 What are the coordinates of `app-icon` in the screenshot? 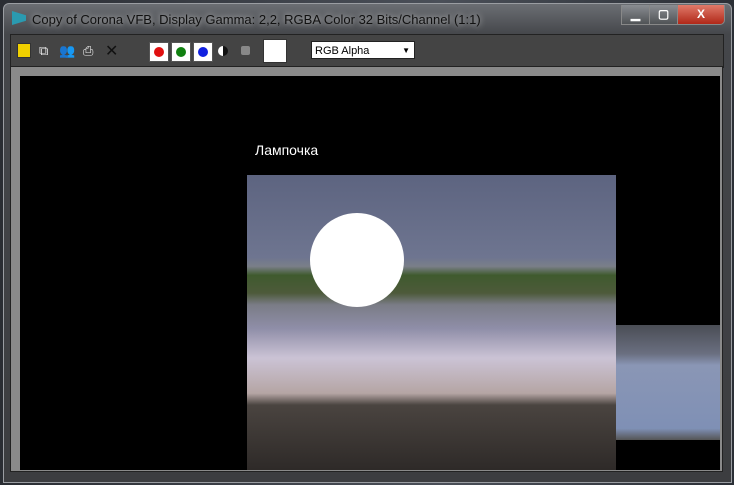 It's located at (19, 18).